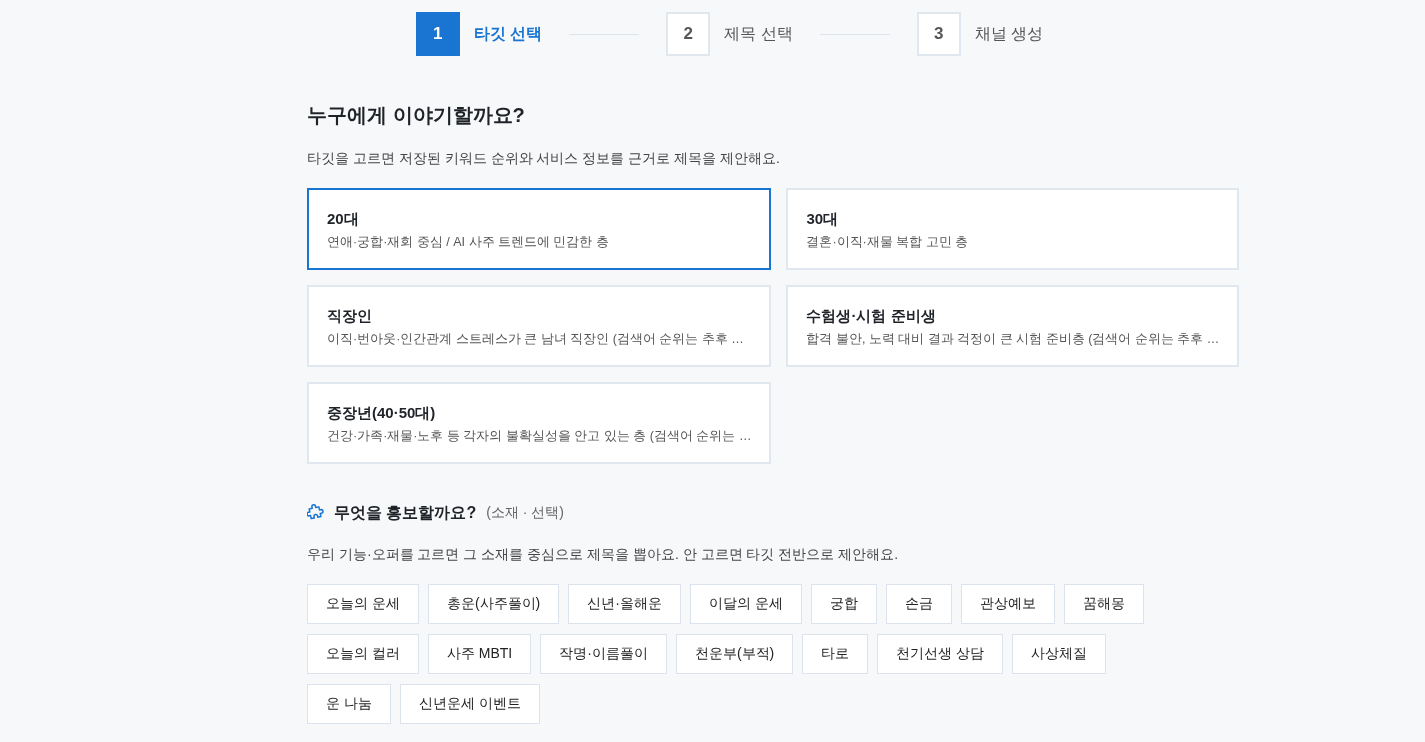  I want to click on topic-chip: 작명·이름풀이, so click(603, 654).